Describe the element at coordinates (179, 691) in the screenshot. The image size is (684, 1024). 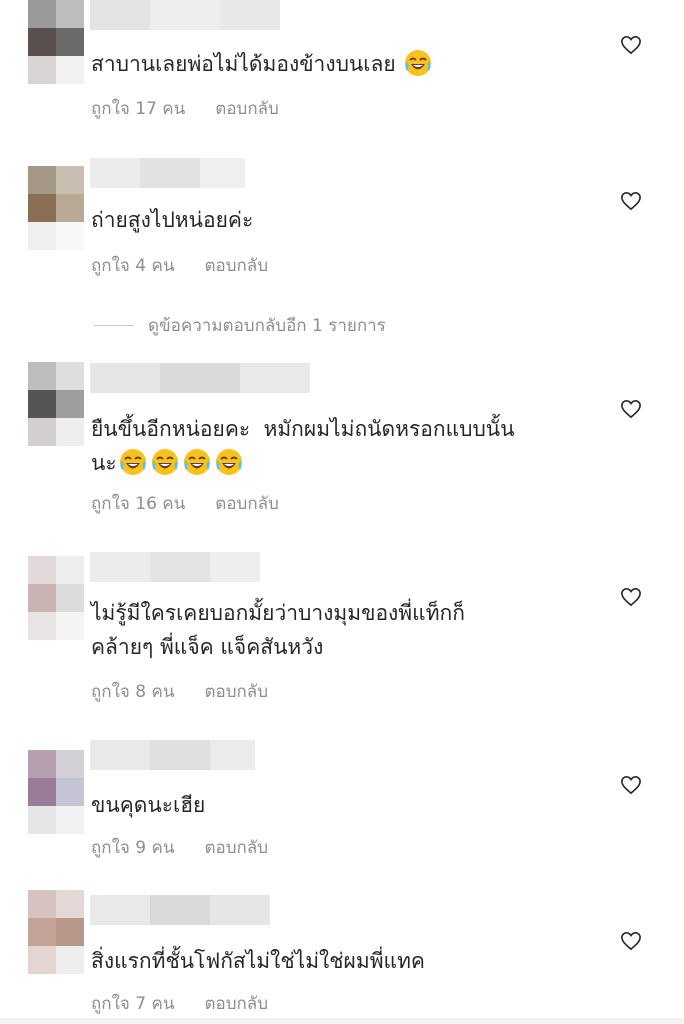
I see `comment-meta: ถูกใจ 8 คน ตอบกลับ` at that location.